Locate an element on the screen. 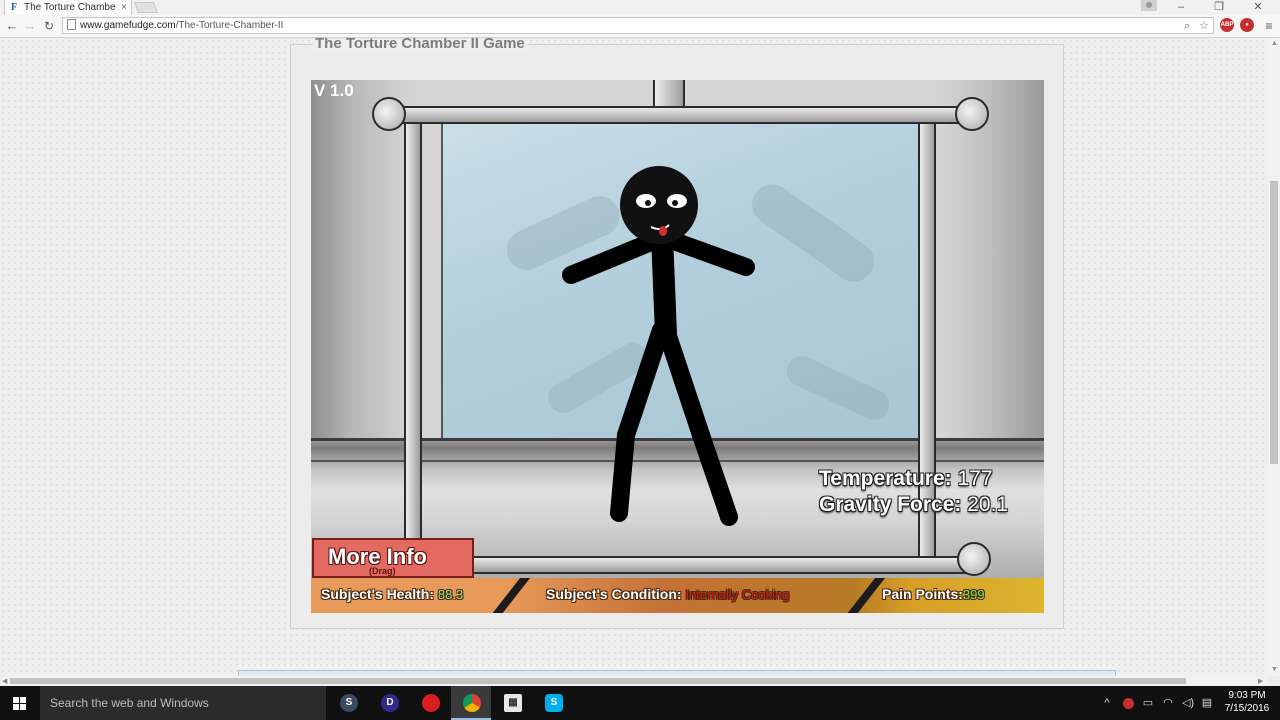 Image resolution: width=1280 pixels, height=720 pixels. temperature-label: Temperature: is located at coordinates (885, 478).